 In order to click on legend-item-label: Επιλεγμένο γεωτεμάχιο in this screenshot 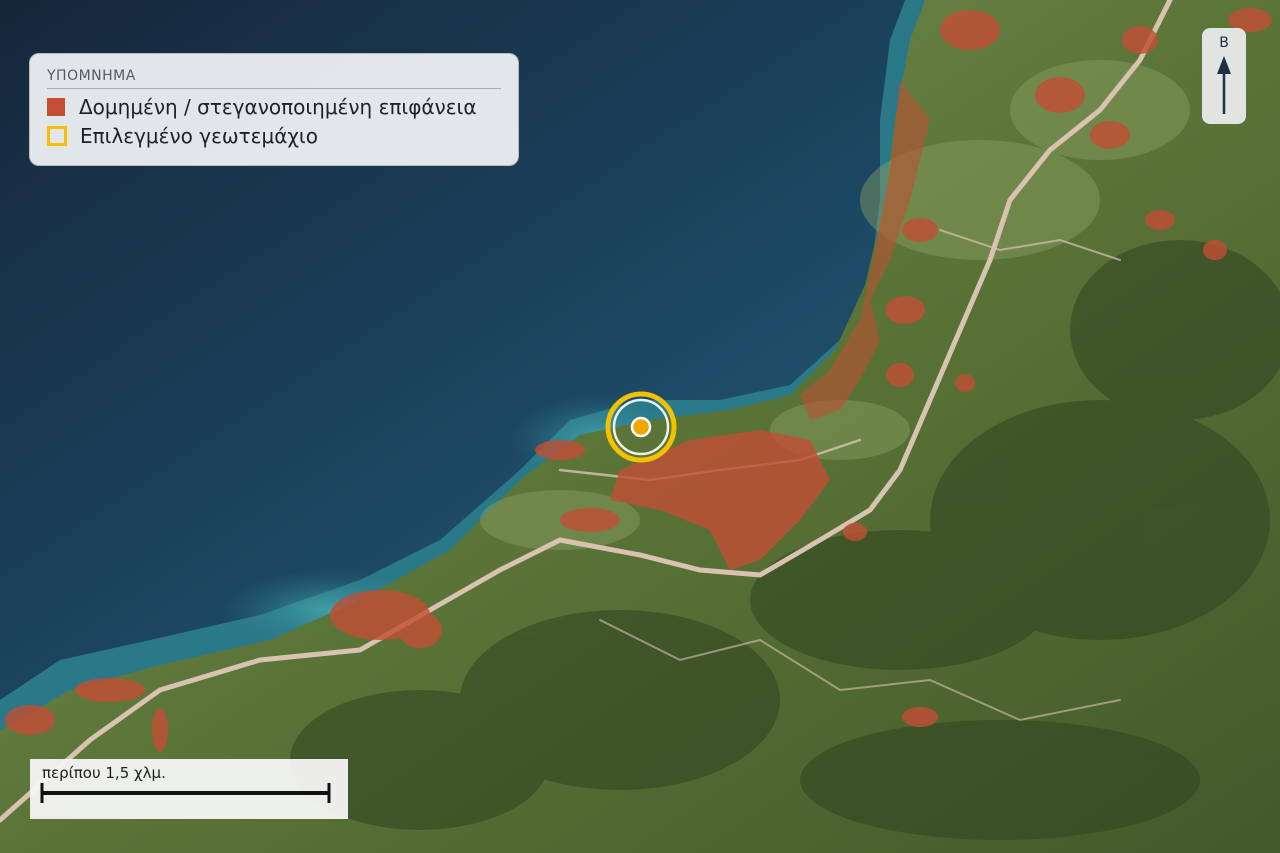, I will do `click(199, 136)`.